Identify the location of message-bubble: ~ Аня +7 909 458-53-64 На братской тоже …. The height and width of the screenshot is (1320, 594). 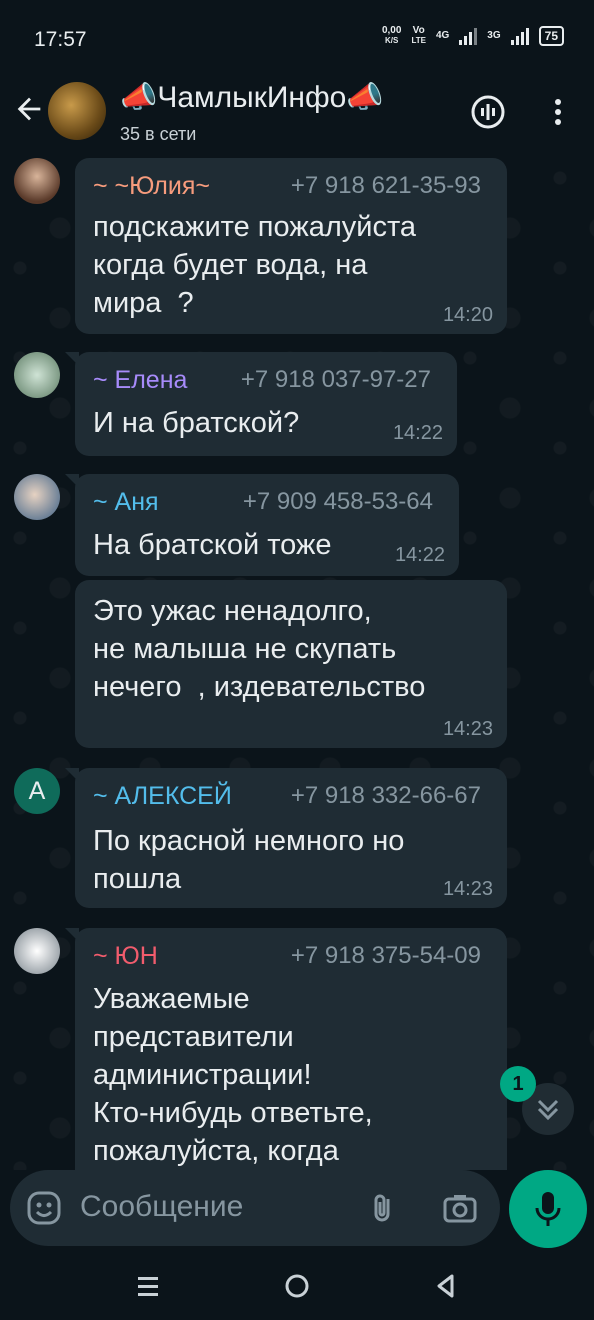
(262, 525).